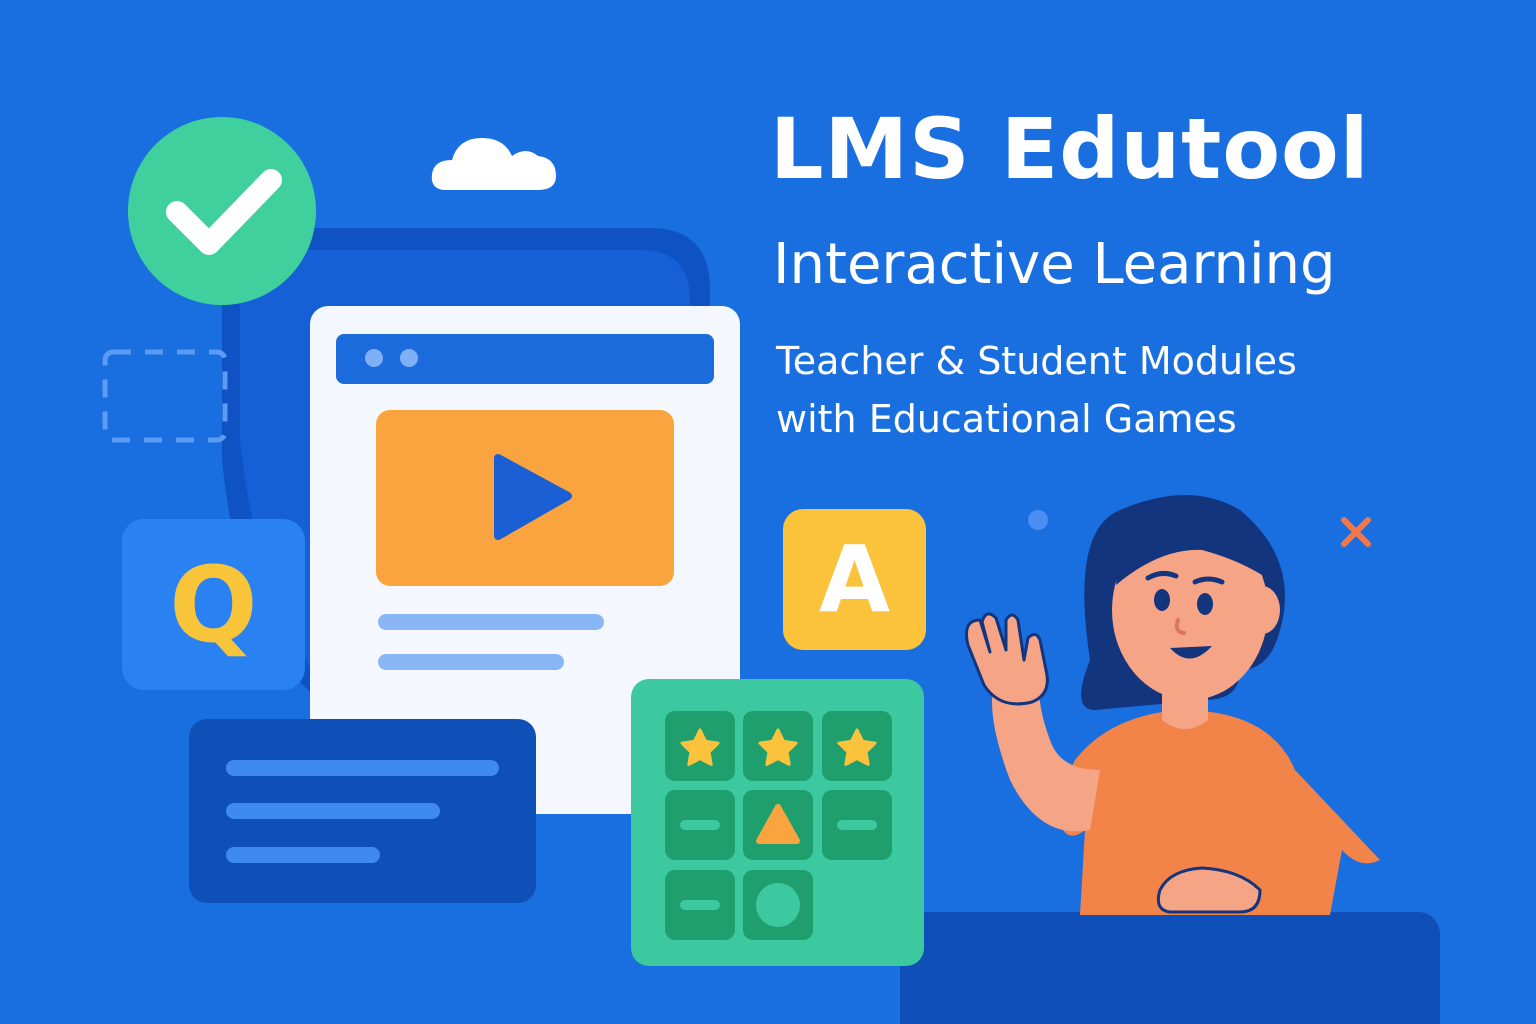 This screenshot has width=1536, height=1024. Describe the element at coordinates (1170, 968) in the screenshot. I see `desk` at that location.